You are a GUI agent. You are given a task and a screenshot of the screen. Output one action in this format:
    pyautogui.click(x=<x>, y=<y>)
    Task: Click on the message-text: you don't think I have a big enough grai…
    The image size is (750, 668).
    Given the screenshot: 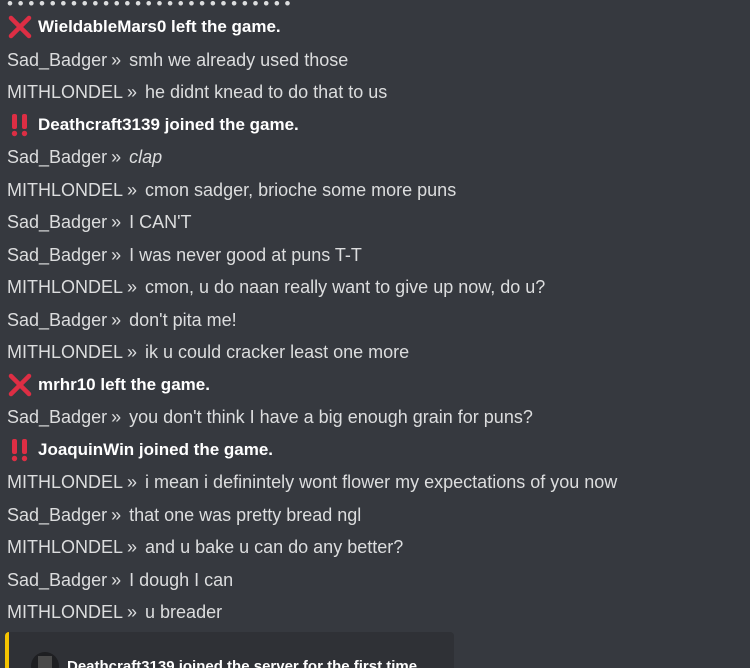 What is the action you would take?
    pyautogui.click(x=331, y=417)
    